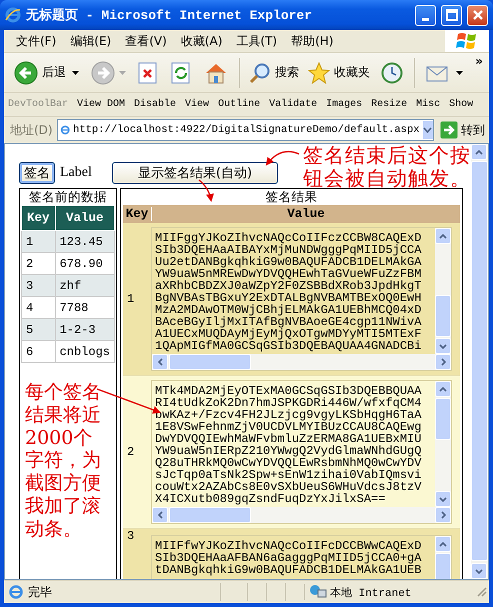  What do you see at coordinates (293, 104) in the screenshot?
I see `devtoolbar-menu-item: Validate` at bounding box center [293, 104].